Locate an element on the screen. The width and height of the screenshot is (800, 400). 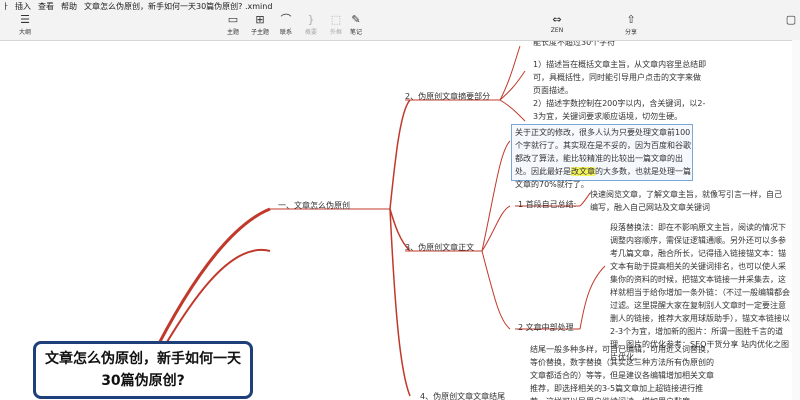
panel-toggle-button: ▢ is located at coordinates (788, 20).